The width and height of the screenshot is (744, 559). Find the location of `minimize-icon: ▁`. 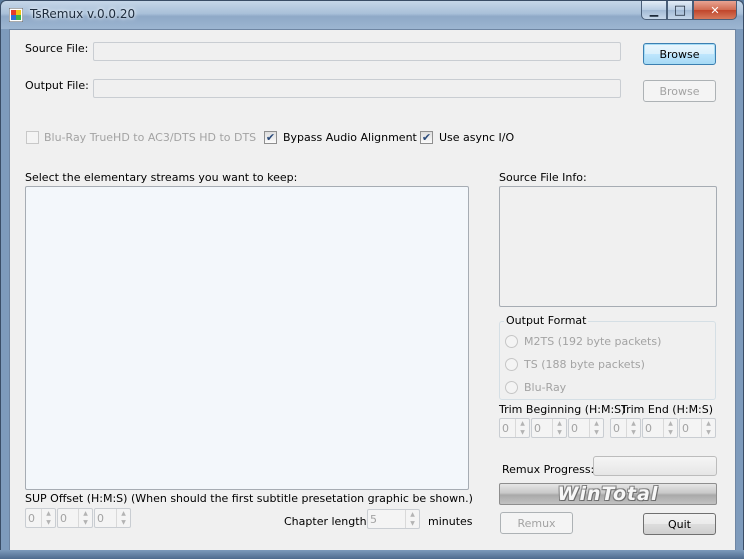

minimize-icon: ▁ is located at coordinates (654, 10).